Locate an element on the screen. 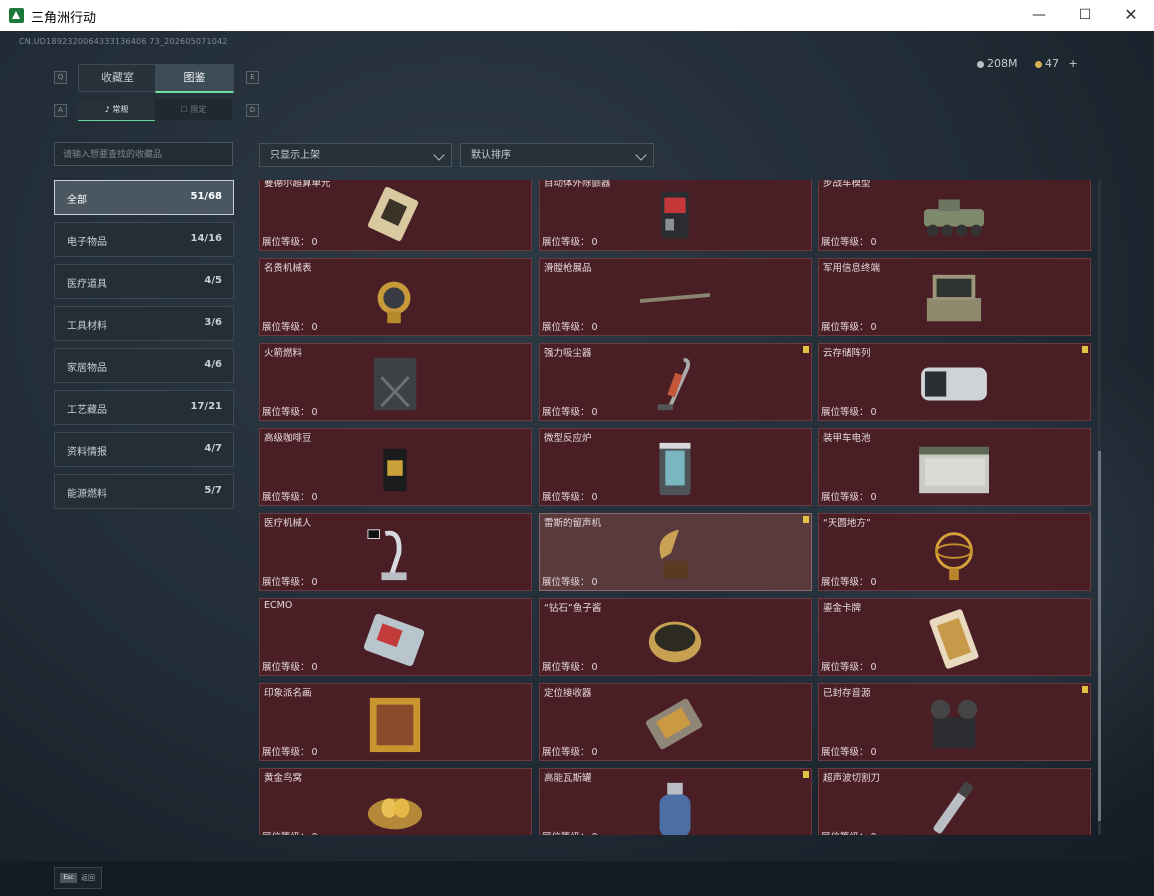 The image size is (1154, 896). close-button: ✕ is located at coordinates (1131, 15).